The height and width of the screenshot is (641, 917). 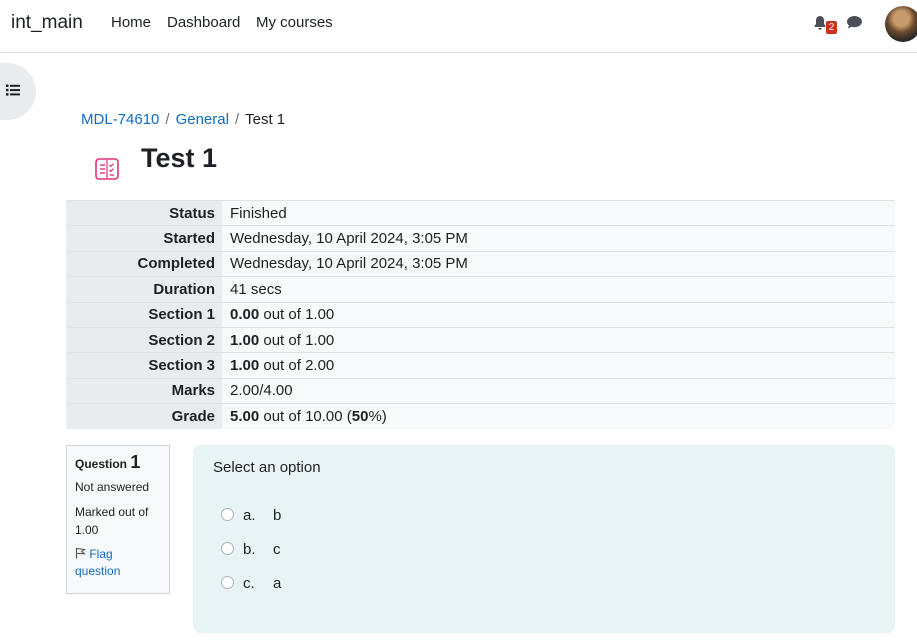 I want to click on course-index-toggle, so click(x=18, y=91).